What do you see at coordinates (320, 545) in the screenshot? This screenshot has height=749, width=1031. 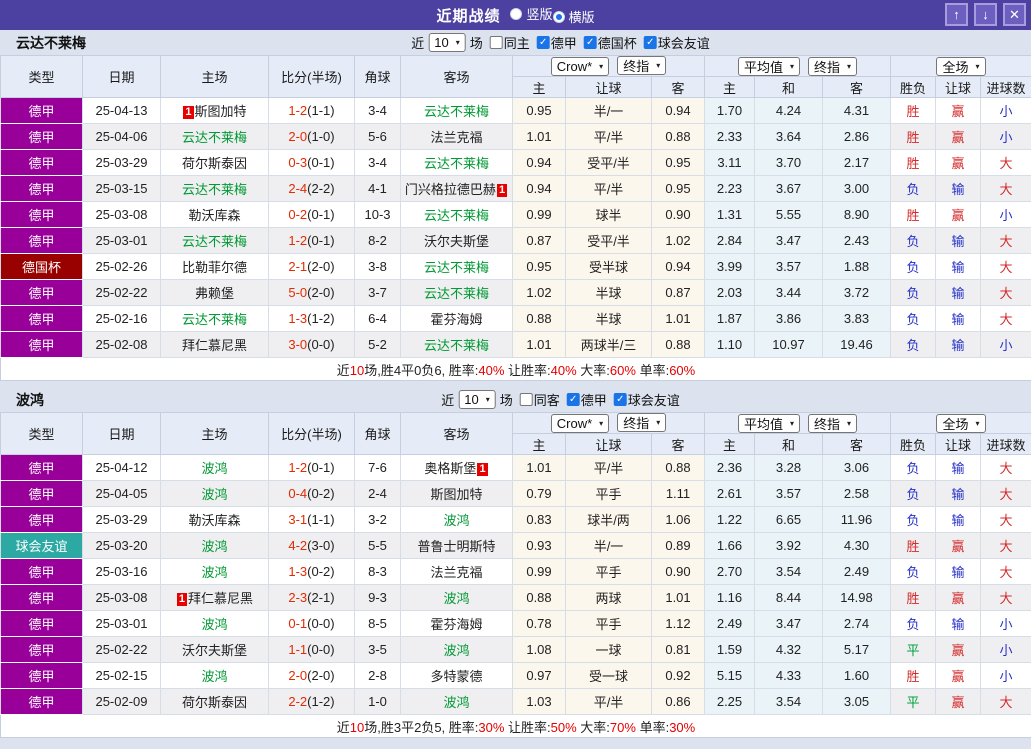 I see `halftime-score: (3-0)` at bounding box center [320, 545].